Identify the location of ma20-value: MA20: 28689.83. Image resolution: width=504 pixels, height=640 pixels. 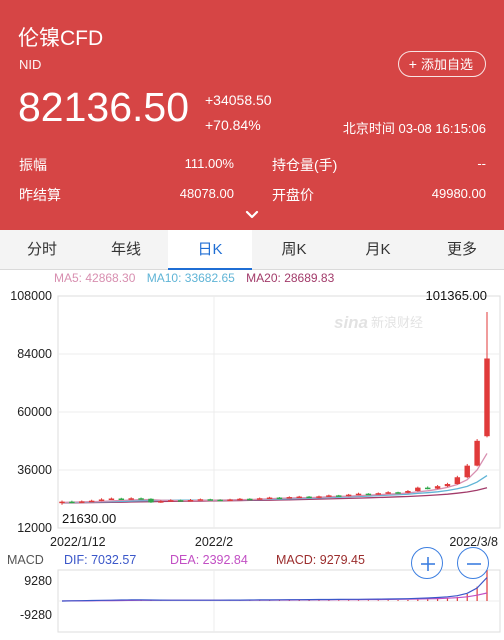
(290, 278).